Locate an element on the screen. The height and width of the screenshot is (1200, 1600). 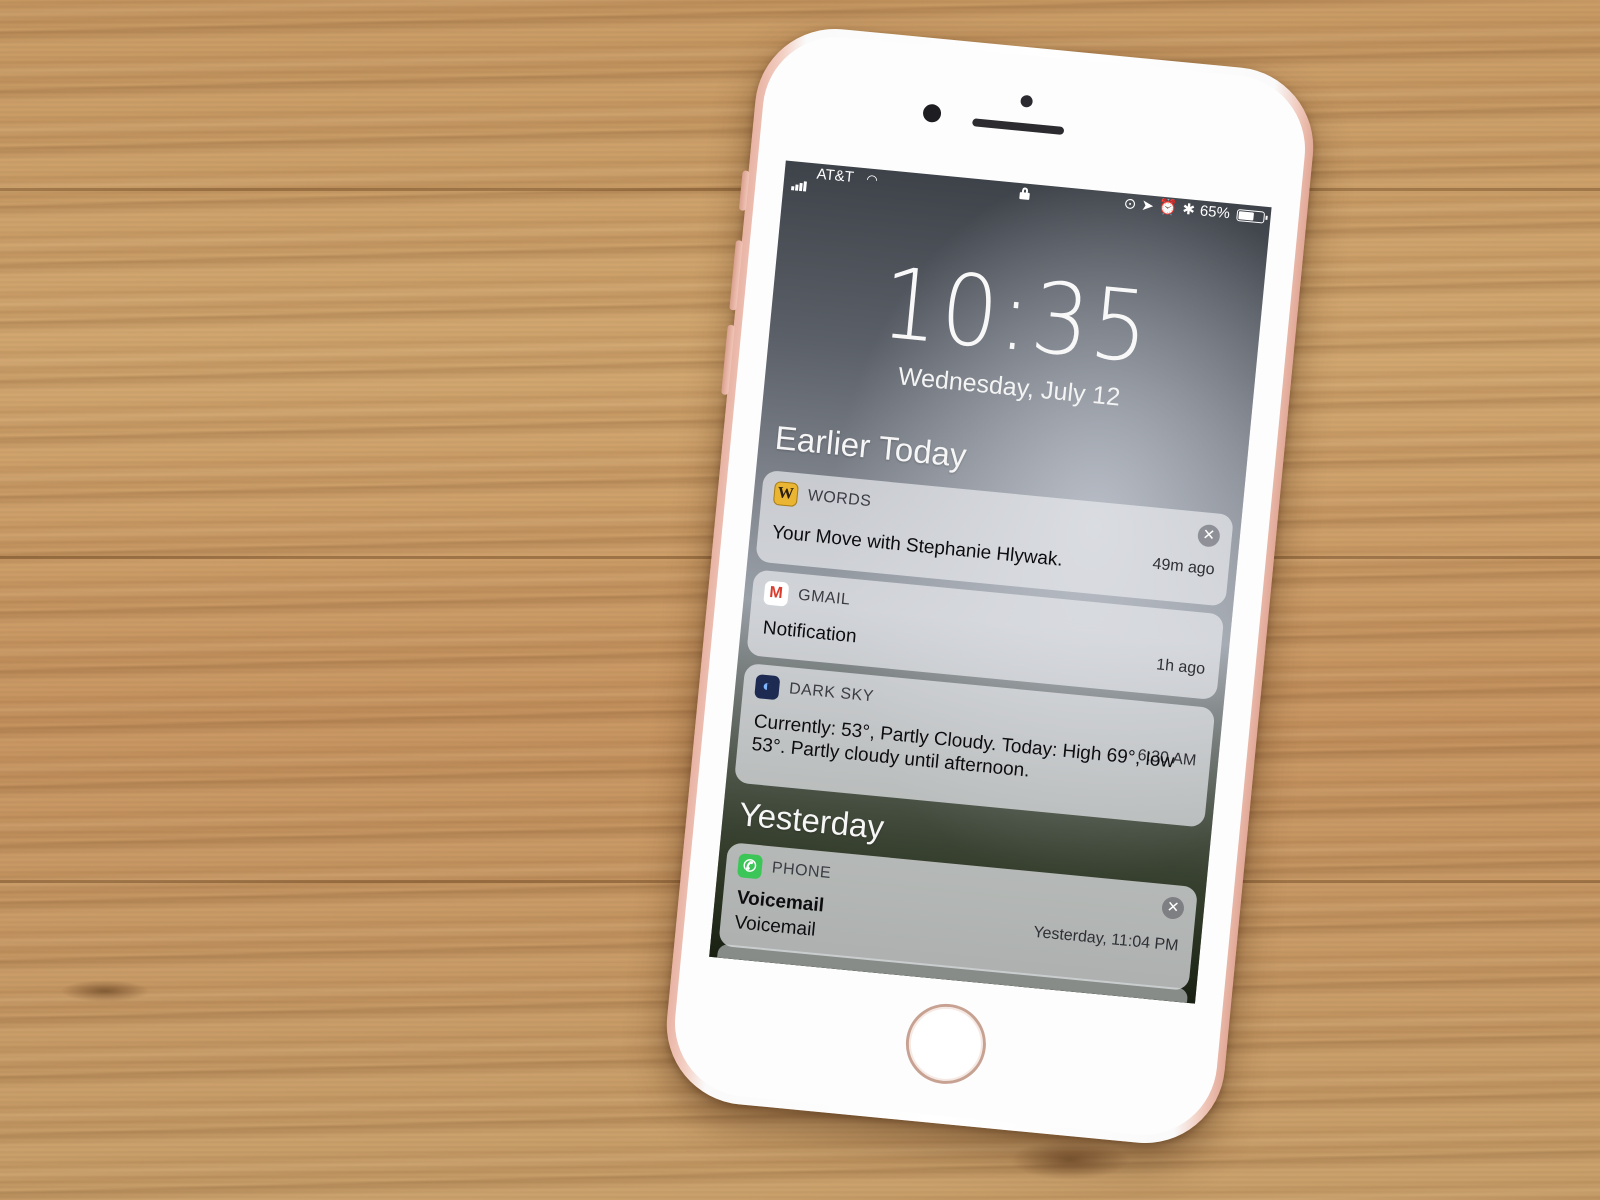
phone-icon: ✆ is located at coordinates (750, 866).